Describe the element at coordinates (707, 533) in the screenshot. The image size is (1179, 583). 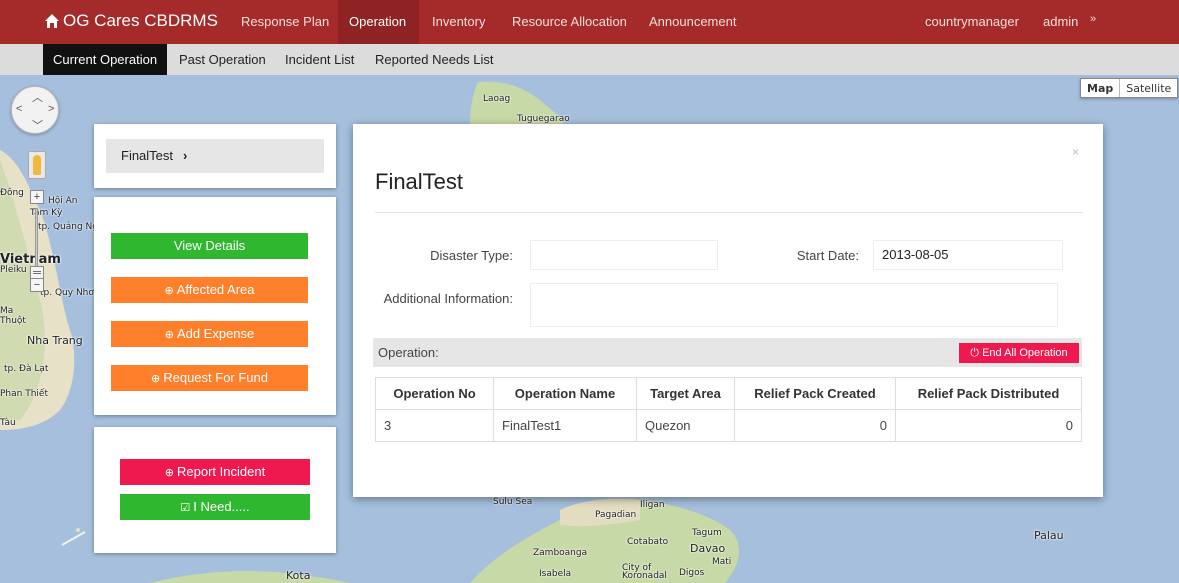
I see `map-label: Tagum` at that location.